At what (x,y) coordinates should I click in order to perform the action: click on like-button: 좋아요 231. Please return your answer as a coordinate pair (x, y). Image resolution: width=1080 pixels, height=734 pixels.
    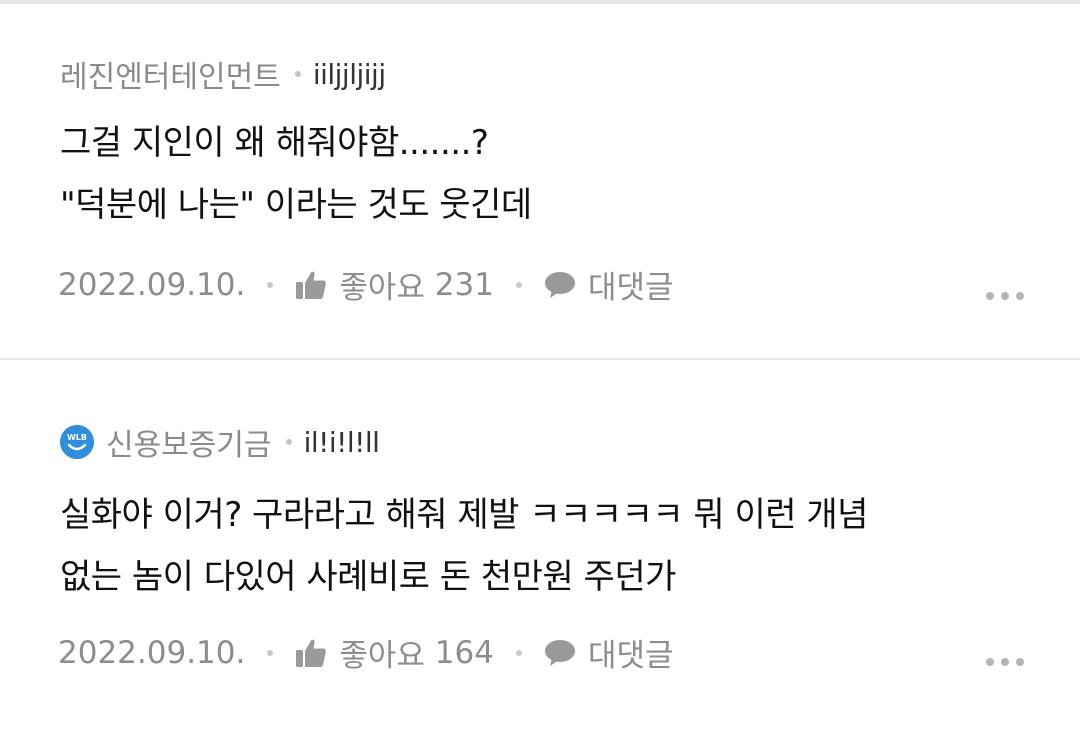
    Looking at the image, I should click on (394, 284).